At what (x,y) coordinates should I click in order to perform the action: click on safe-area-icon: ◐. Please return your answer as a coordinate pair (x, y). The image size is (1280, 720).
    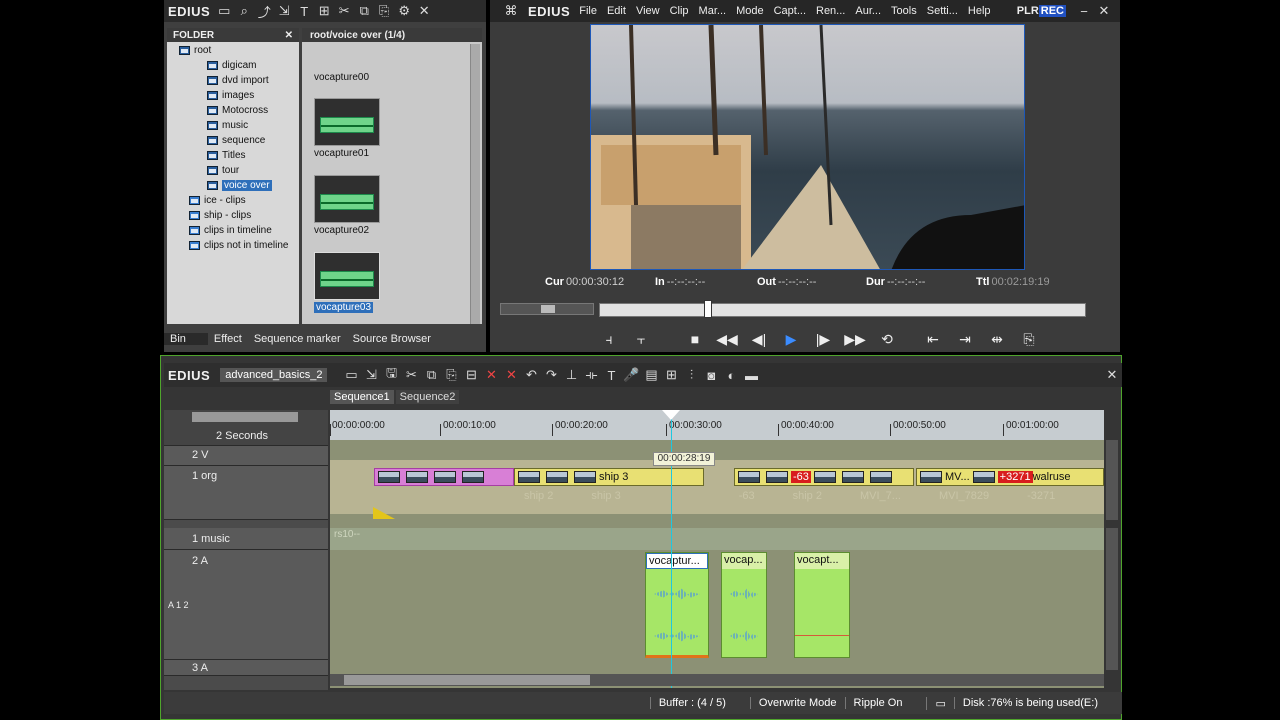
    Looking at the image, I should click on (731, 375).